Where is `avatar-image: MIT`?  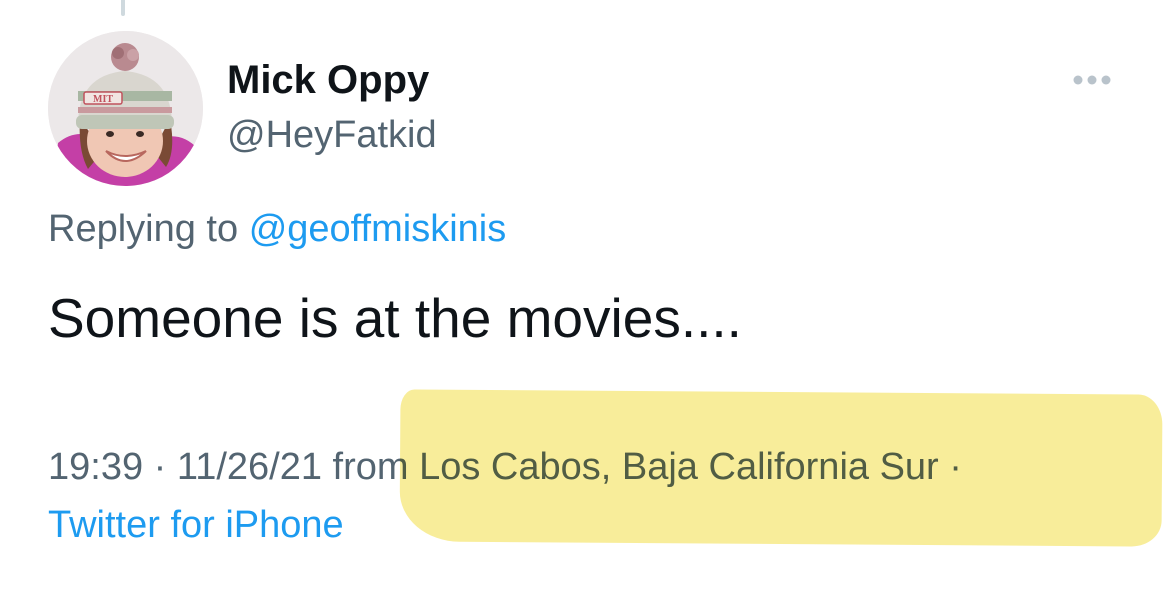
avatar-image: MIT is located at coordinates (125, 108).